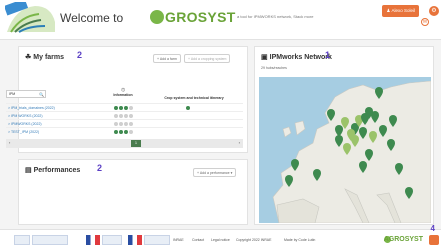 The height and width of the screenshot is (249, 441). Describe the element at coordinates (296, 57) in the screenshot. I see `network-title: ▣ IPMworks Network` at that location.